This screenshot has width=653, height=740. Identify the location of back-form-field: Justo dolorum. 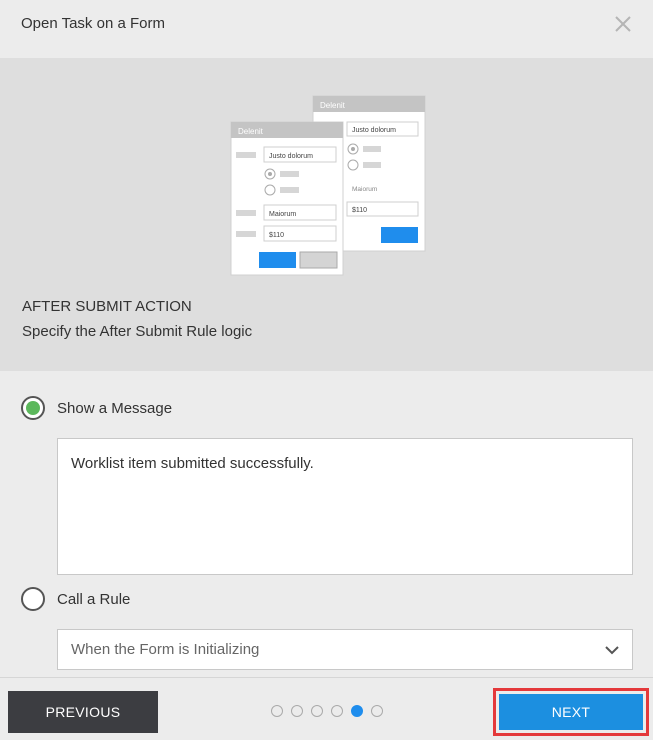
(374, 130).